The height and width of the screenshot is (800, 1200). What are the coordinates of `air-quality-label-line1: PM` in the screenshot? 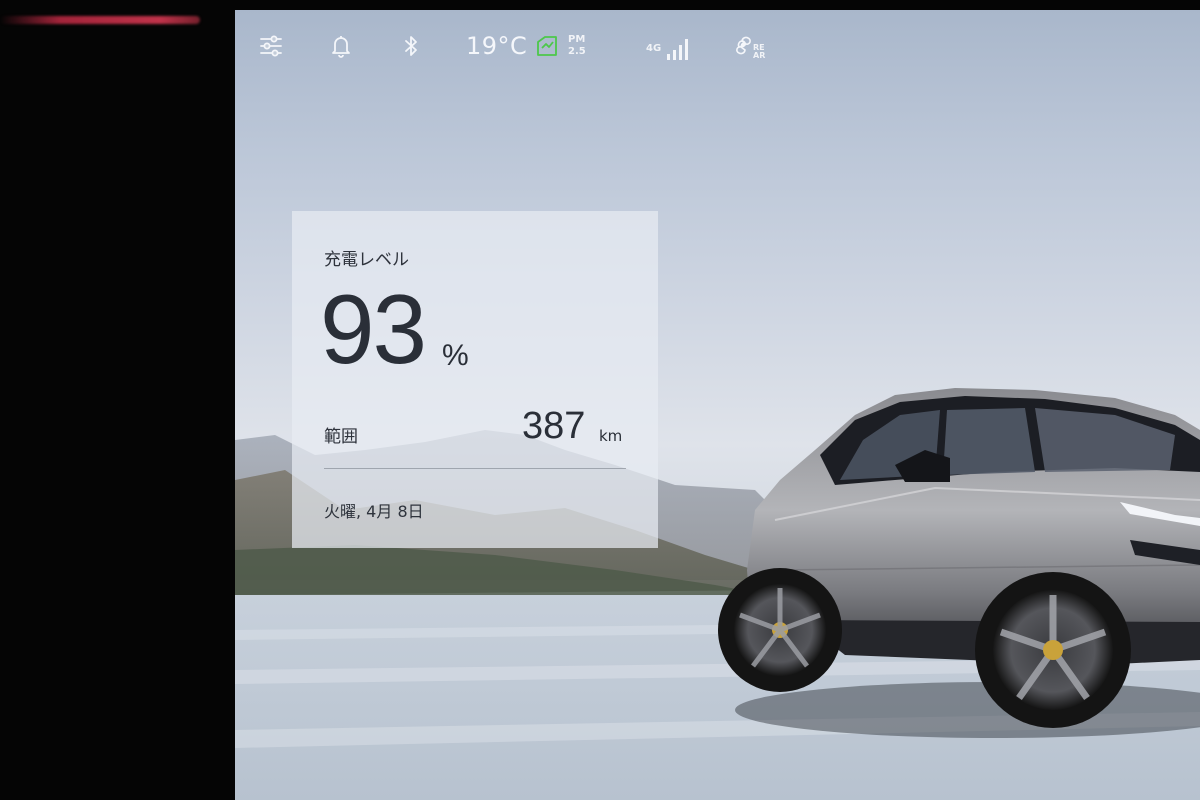 It's located at (577, 39).